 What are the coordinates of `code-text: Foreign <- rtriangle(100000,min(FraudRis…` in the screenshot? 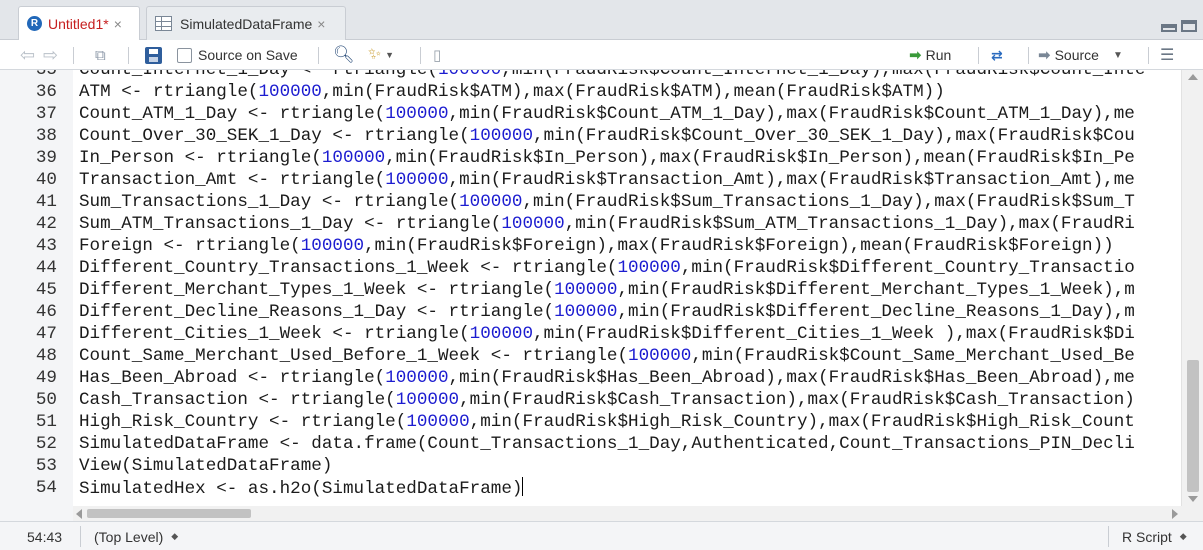 It's located at (629, 246).